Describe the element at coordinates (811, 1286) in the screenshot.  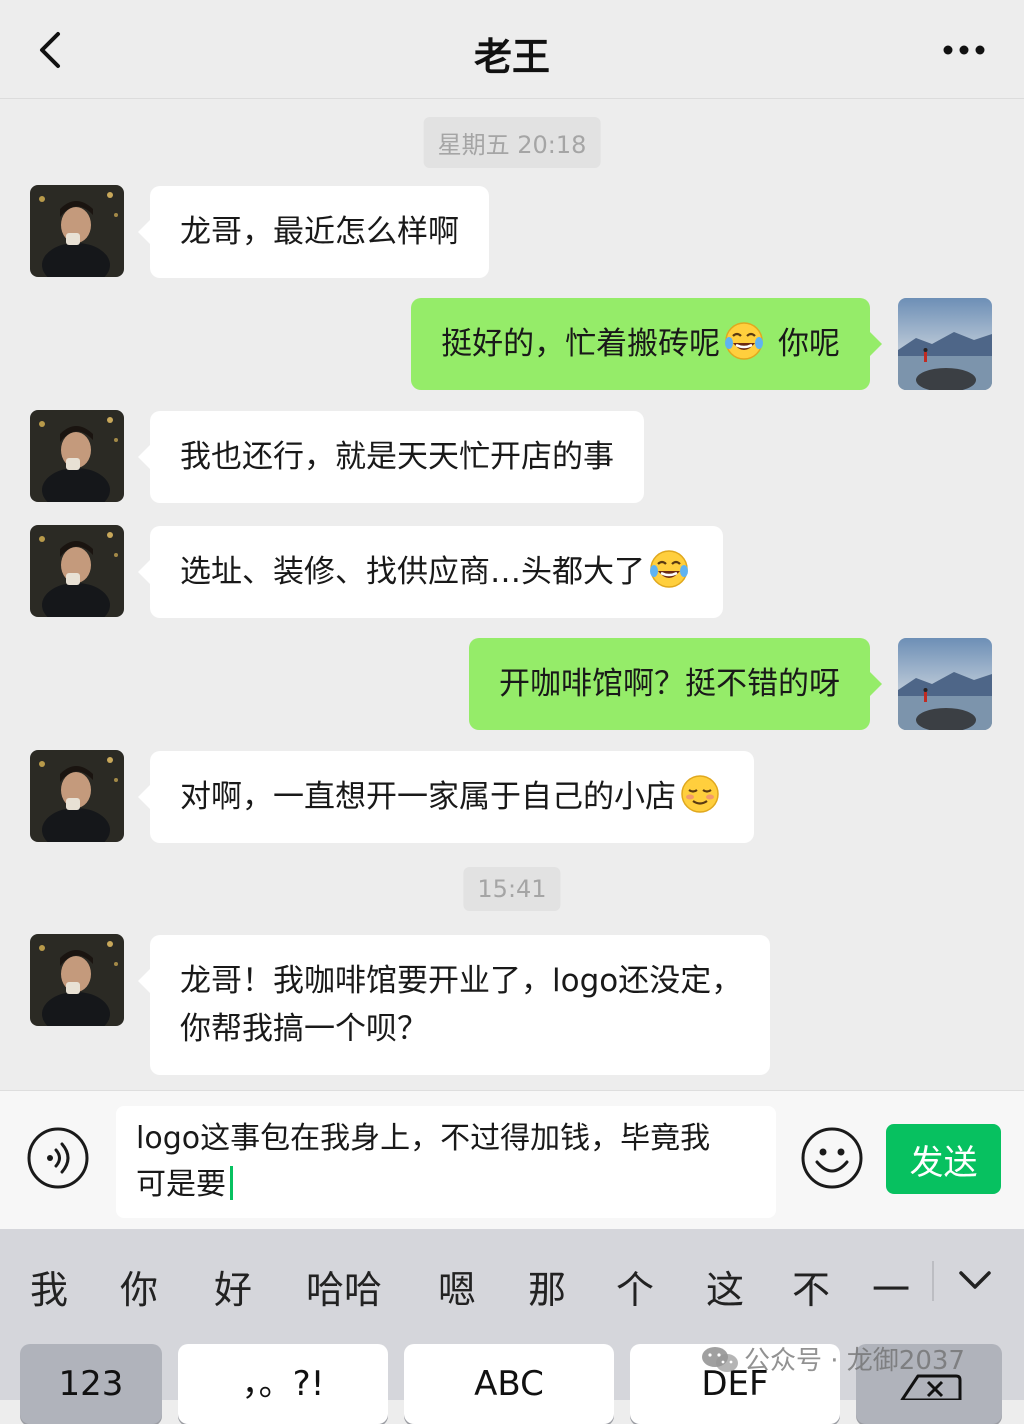
I see `candidate-word: 不` at that location.